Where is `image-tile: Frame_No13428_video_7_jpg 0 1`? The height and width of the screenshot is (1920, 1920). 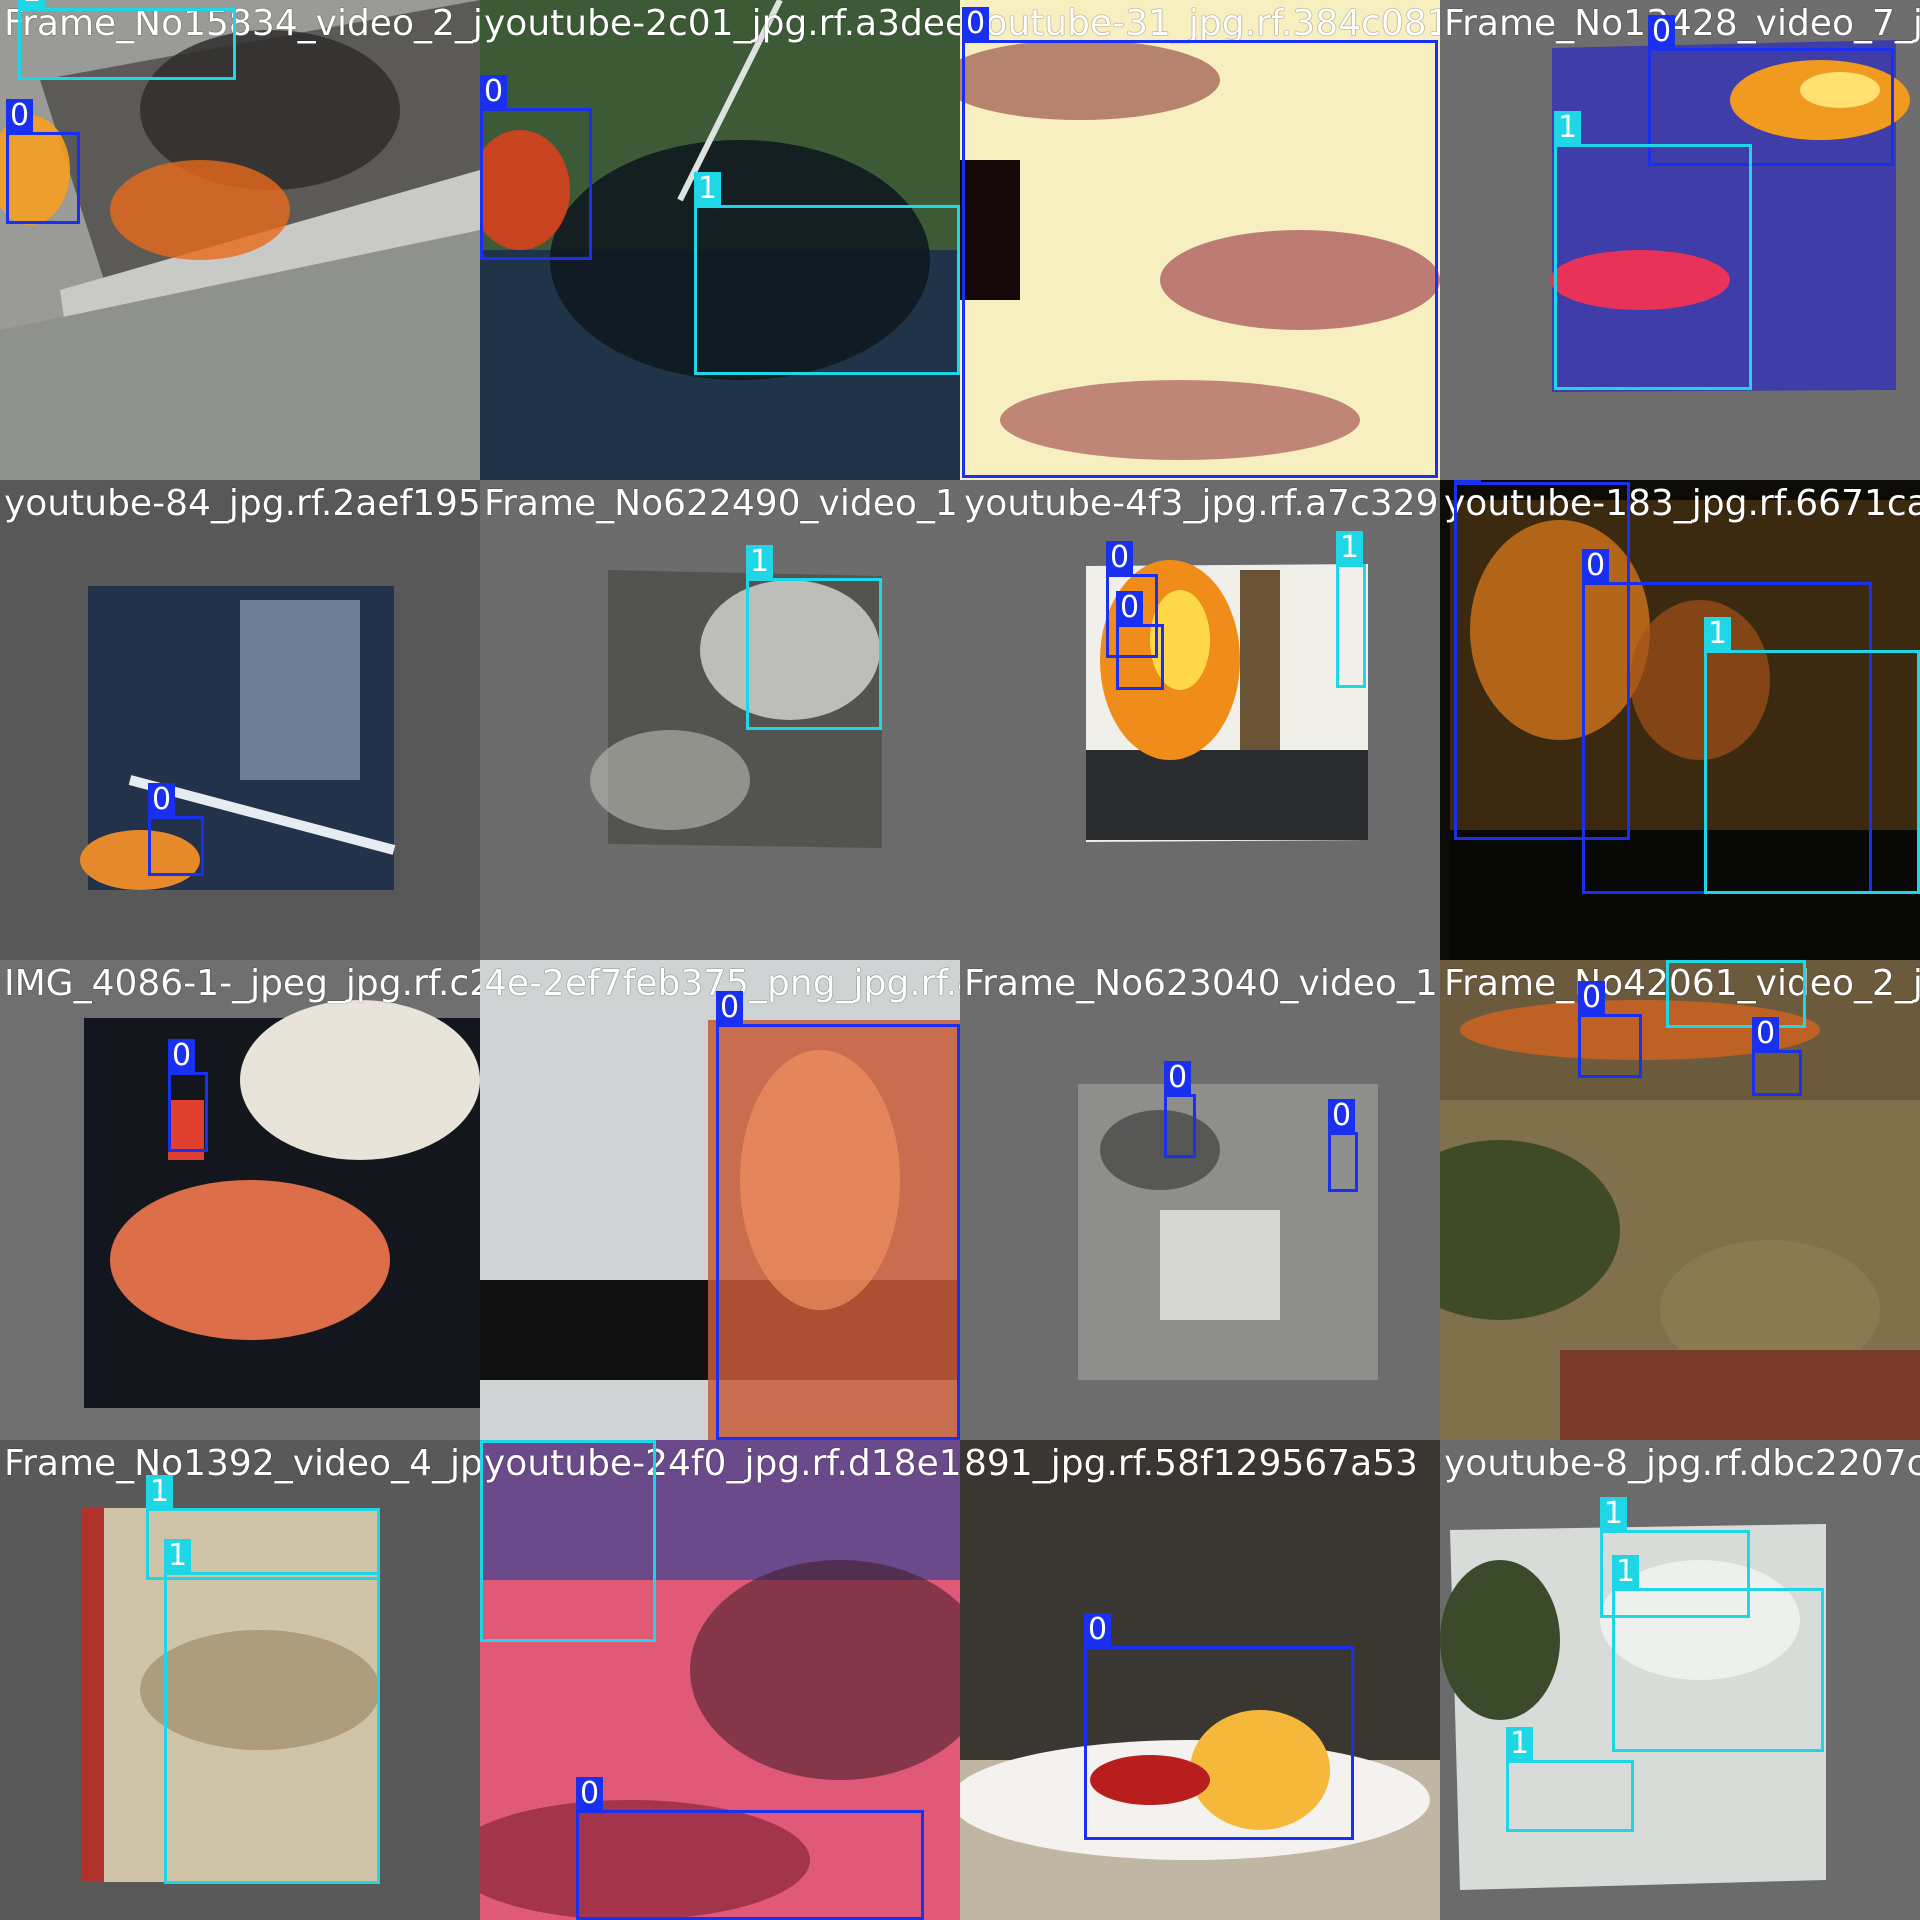 image-tile: Frame_No13428_video_7_jpg 0 1 is located at coordinates (1680, 240).